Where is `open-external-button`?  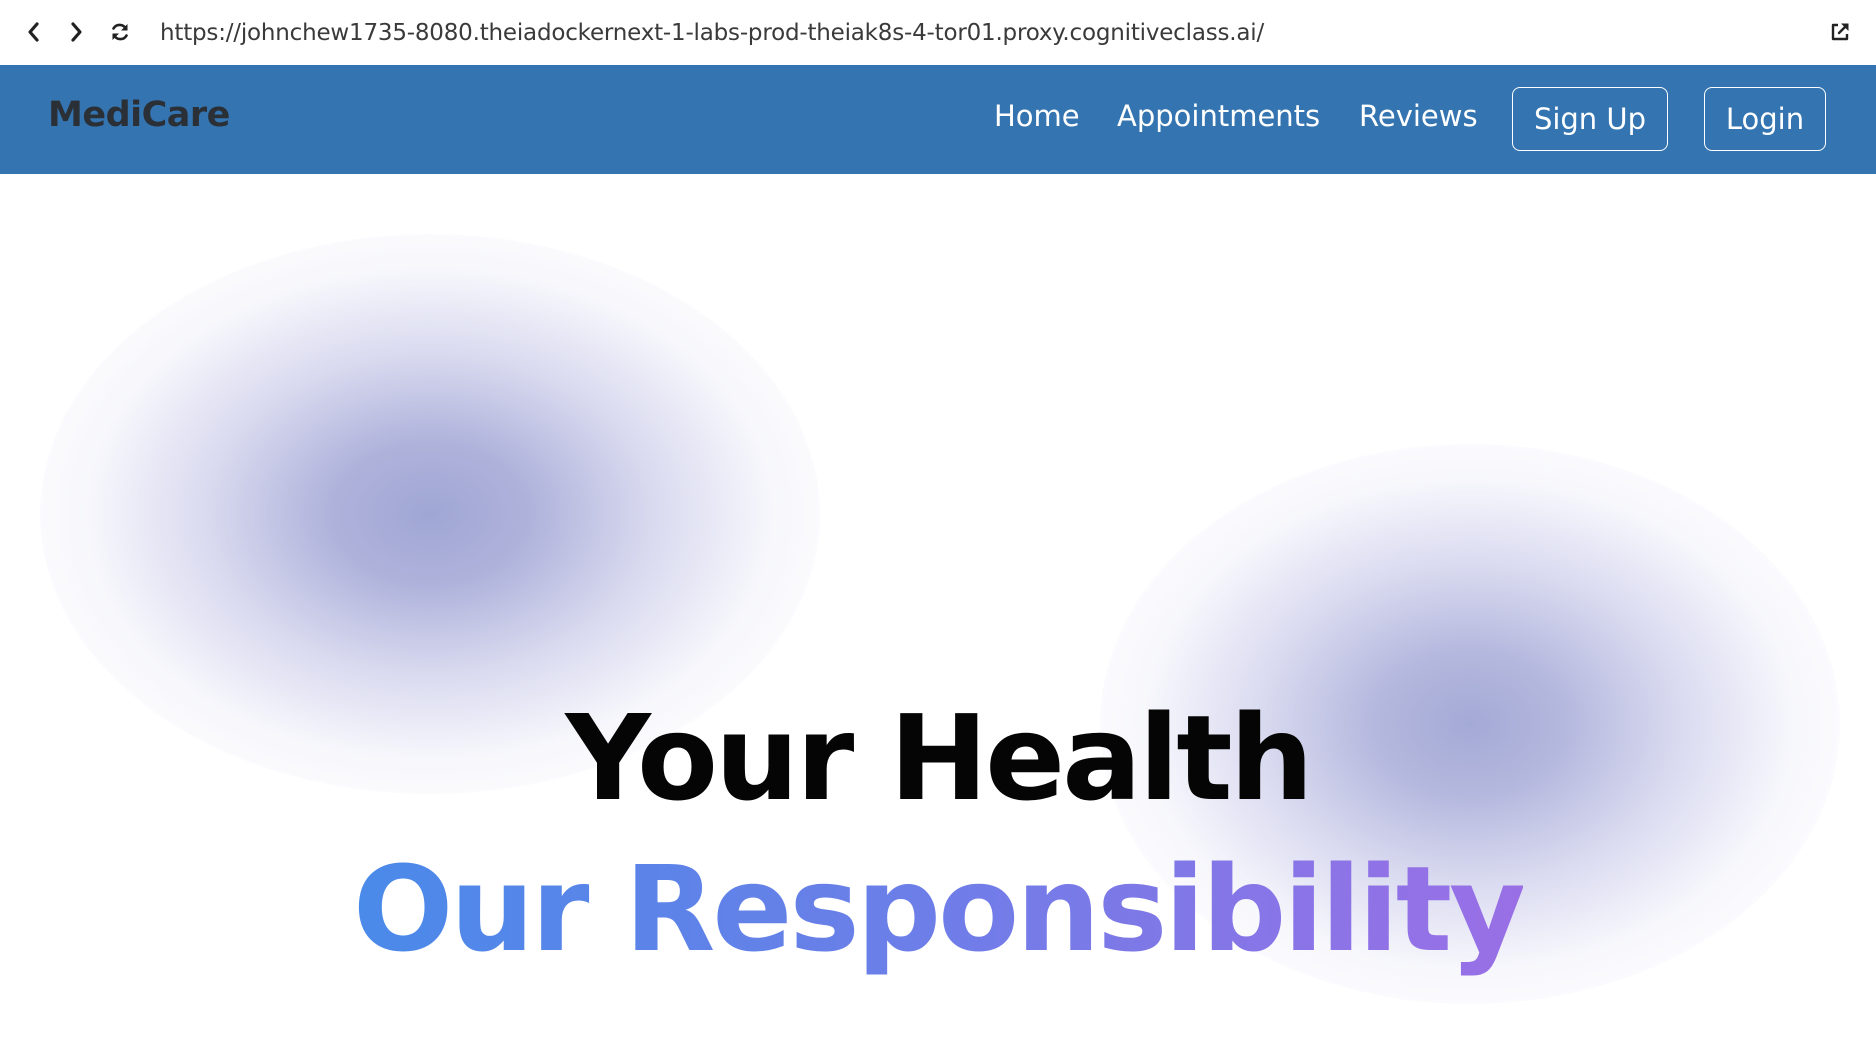
open-external-button is located at coordinates (1840, 32).